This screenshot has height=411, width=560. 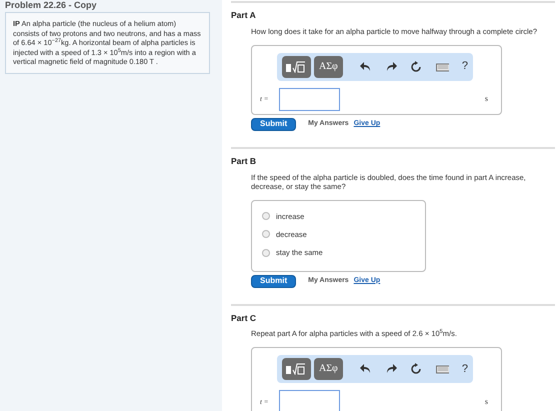 What do you see at coordinates (244, 15) in the screenshot?
I see `part-title: Part A` at bounding box center [244, 15].